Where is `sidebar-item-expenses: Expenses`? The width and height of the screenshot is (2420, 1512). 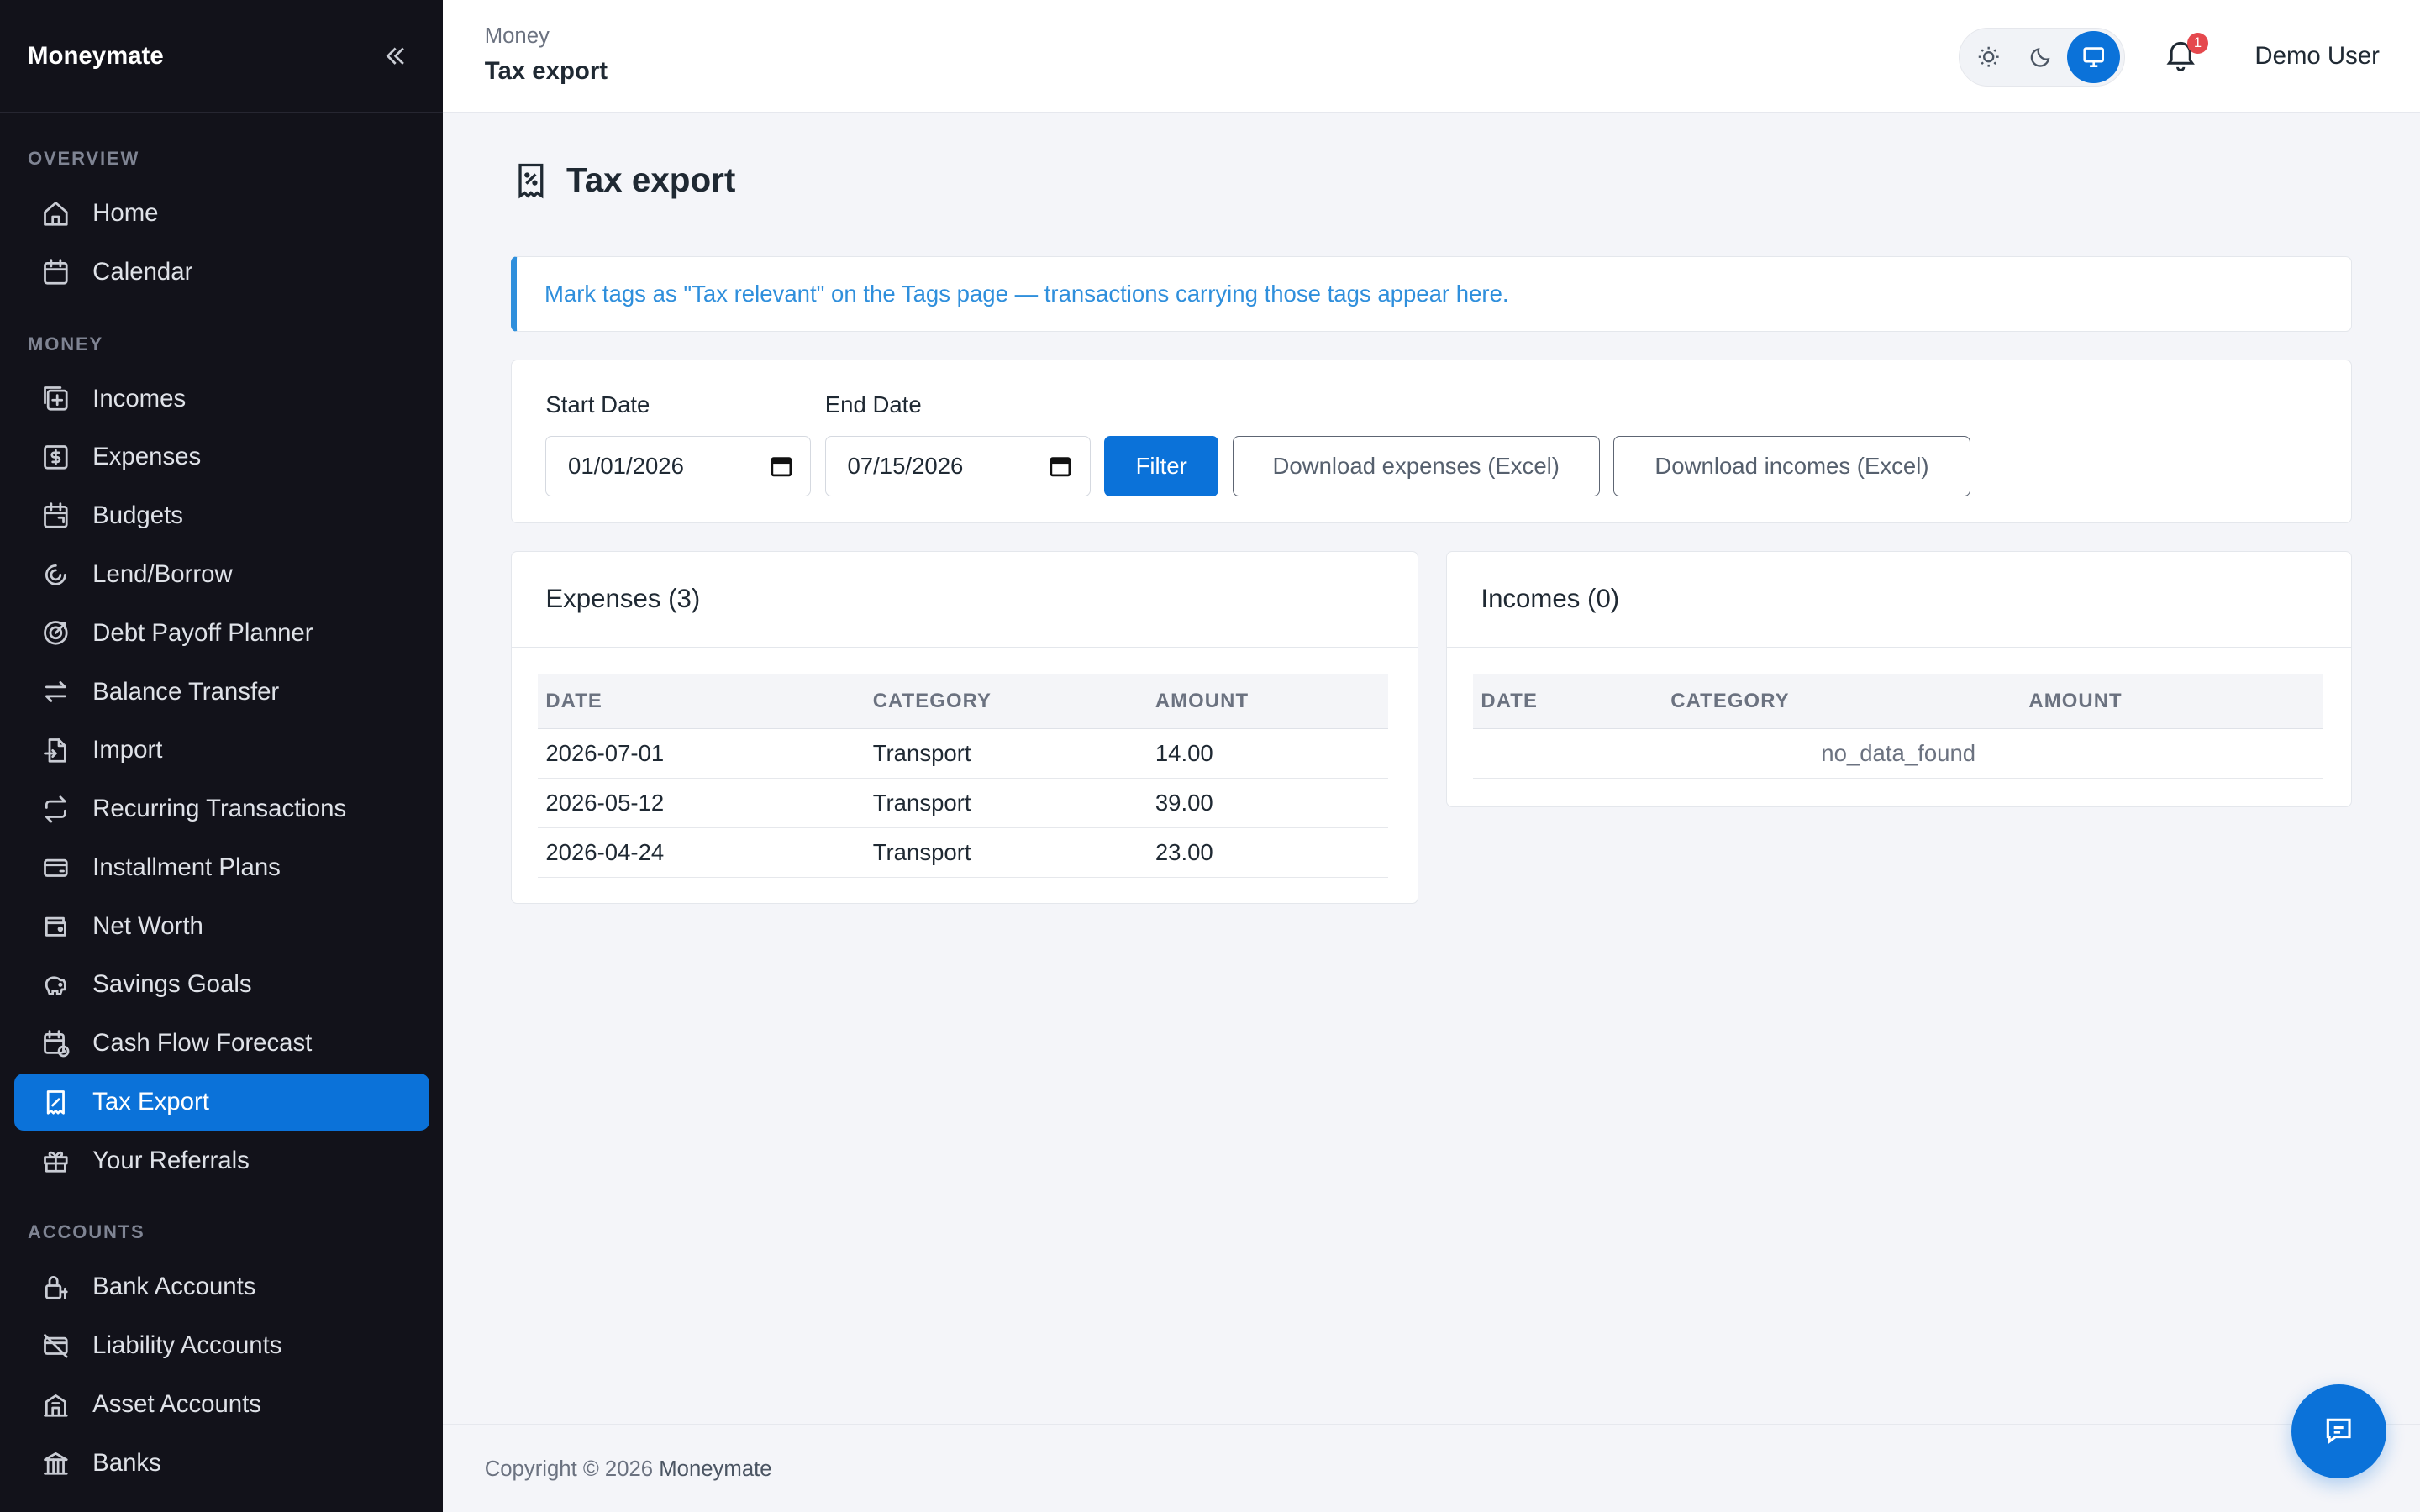 sidebar-item-expenses: Expenses is located at coordinates (221, 457).